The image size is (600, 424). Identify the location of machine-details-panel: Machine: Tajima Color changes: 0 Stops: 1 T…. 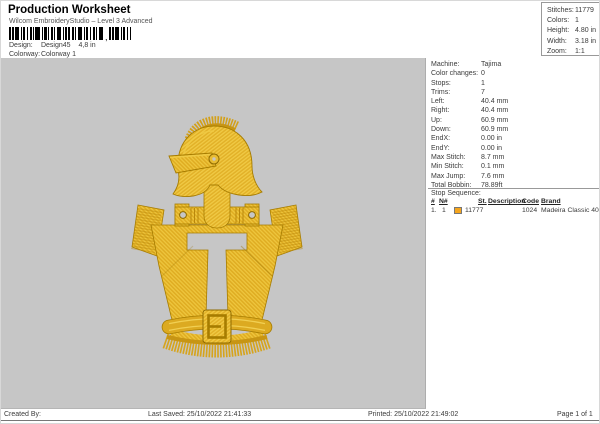
(515, 125).